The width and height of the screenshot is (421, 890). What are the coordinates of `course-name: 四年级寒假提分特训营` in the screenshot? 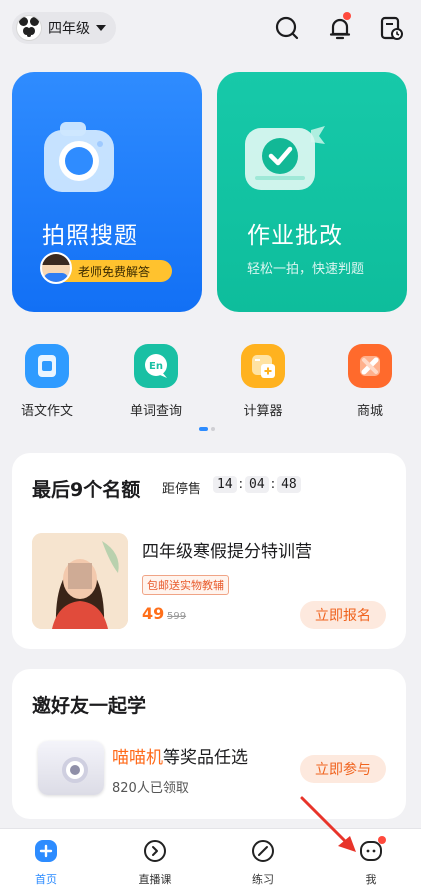 It's located at (227, 549).